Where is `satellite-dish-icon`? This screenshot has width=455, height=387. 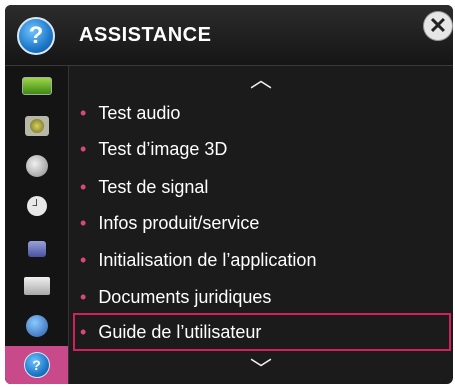
satellite-dish-icon is located at coordinates (36, 166).